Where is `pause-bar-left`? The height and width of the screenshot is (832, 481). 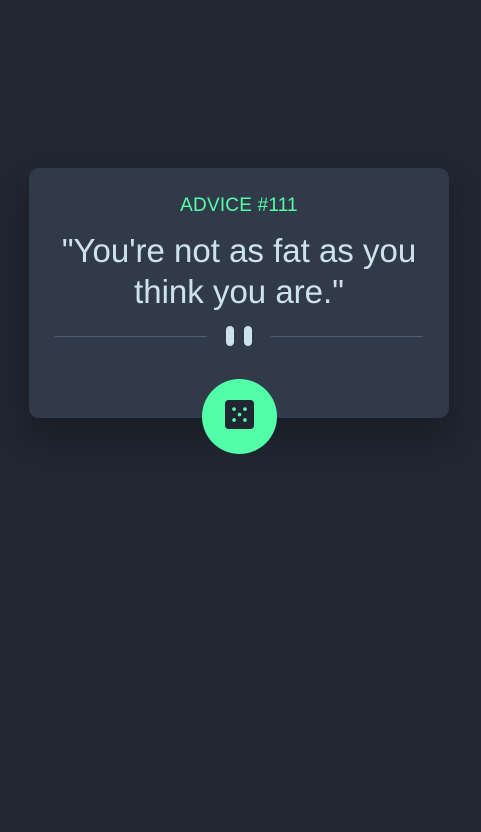
pause-bar-left is located at coordinates (230, 336).